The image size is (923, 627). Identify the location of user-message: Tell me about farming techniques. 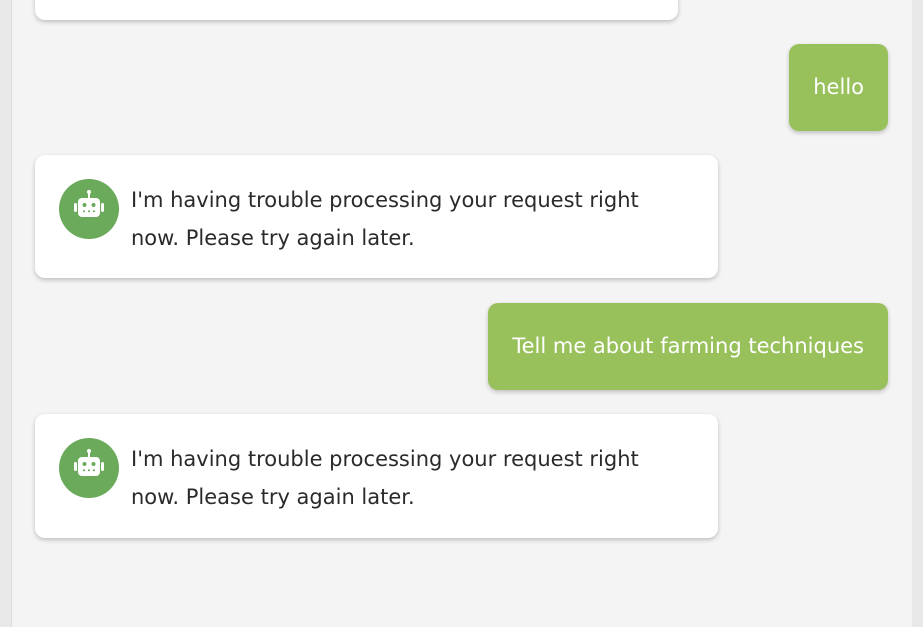
(688, 346).